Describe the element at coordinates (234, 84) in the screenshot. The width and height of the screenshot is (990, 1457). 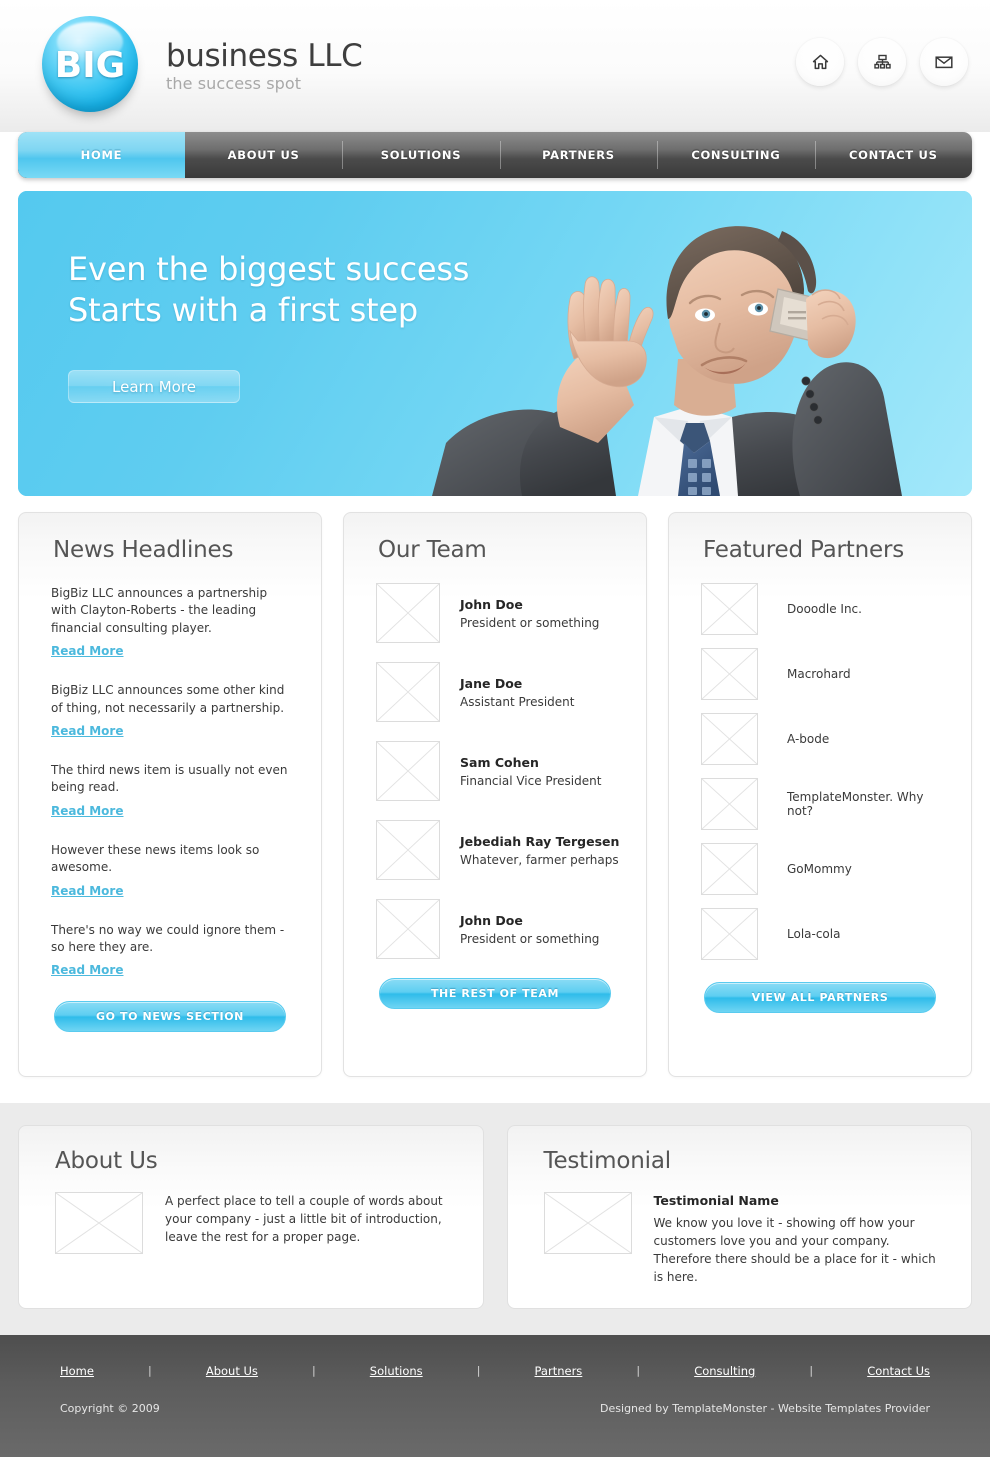
I see `brand-tagline: the success spot` at that location.